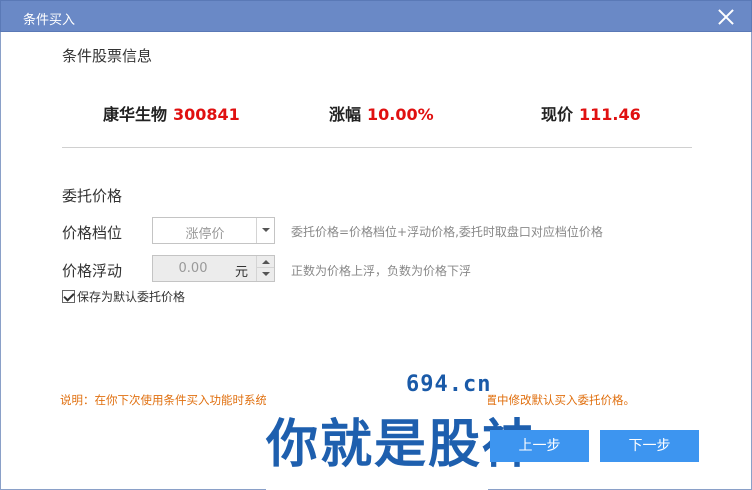 The width and height of the screenshot is (752, 490). I want to click on prev-step-button: 上一步, so click(539, 446).